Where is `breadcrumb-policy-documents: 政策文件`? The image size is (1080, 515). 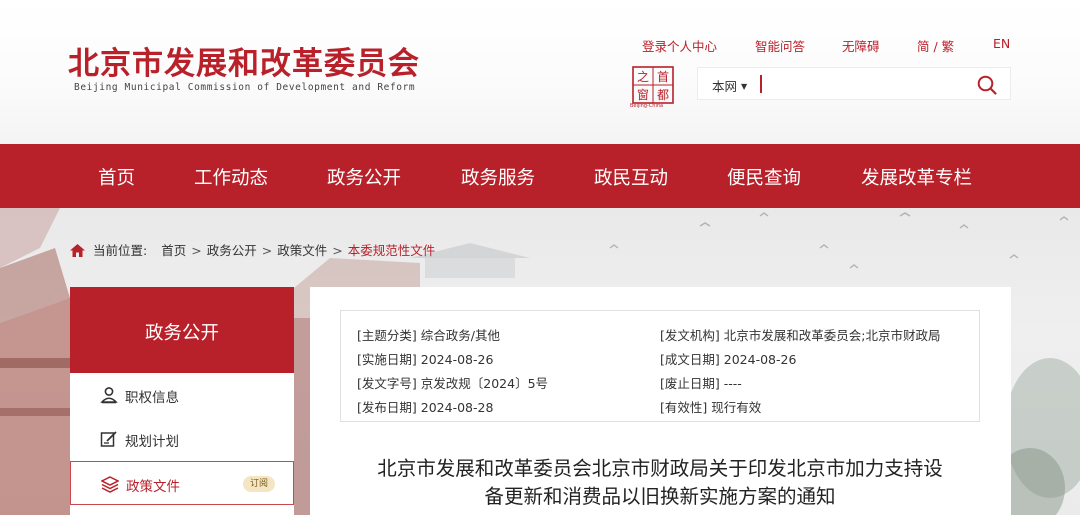
breadcrumb-policy-documents: 政策文件 is located at coordinates (302, 250).